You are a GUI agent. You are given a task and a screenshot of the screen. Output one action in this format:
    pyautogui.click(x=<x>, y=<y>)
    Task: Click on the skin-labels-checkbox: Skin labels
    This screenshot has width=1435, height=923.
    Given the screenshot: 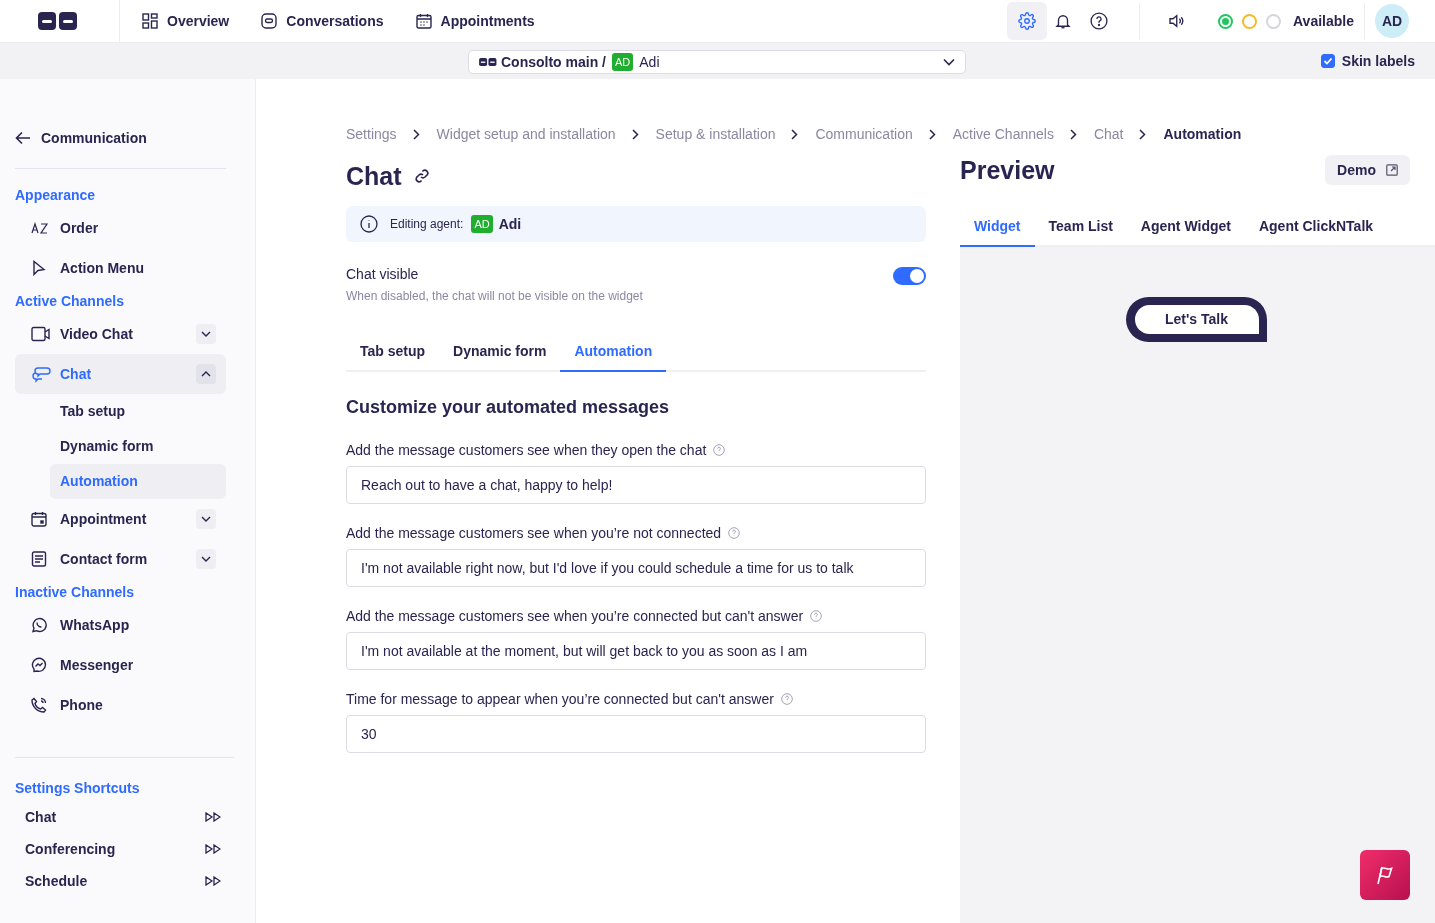 What is the action you would take?
    pyautogui.click(x=1367, y=61)
    